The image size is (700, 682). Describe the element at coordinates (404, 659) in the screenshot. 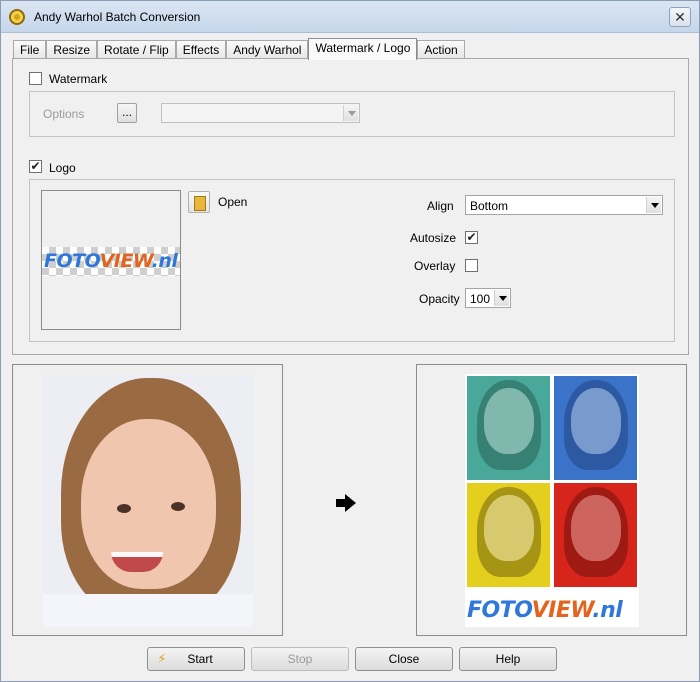

I see `close-button: Close` at that location.